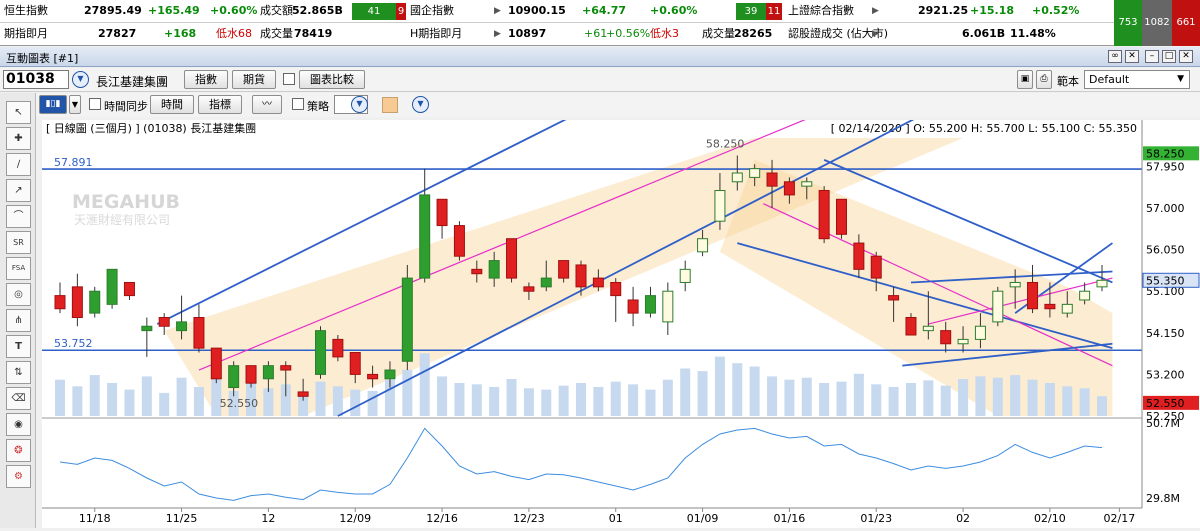 The width and height of the screenshot is (1200, 531). I want to click on time-button: 時間, so click(172, 104).